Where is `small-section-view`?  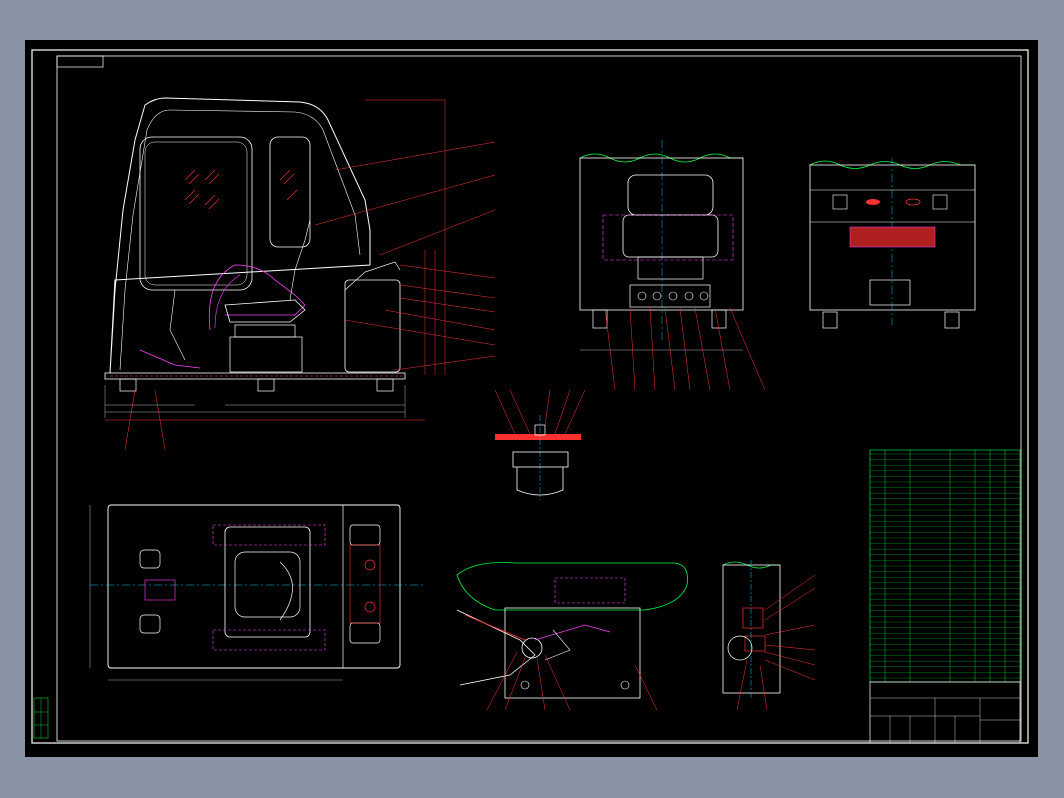
small-section-view is located at coordinates (769, 635).